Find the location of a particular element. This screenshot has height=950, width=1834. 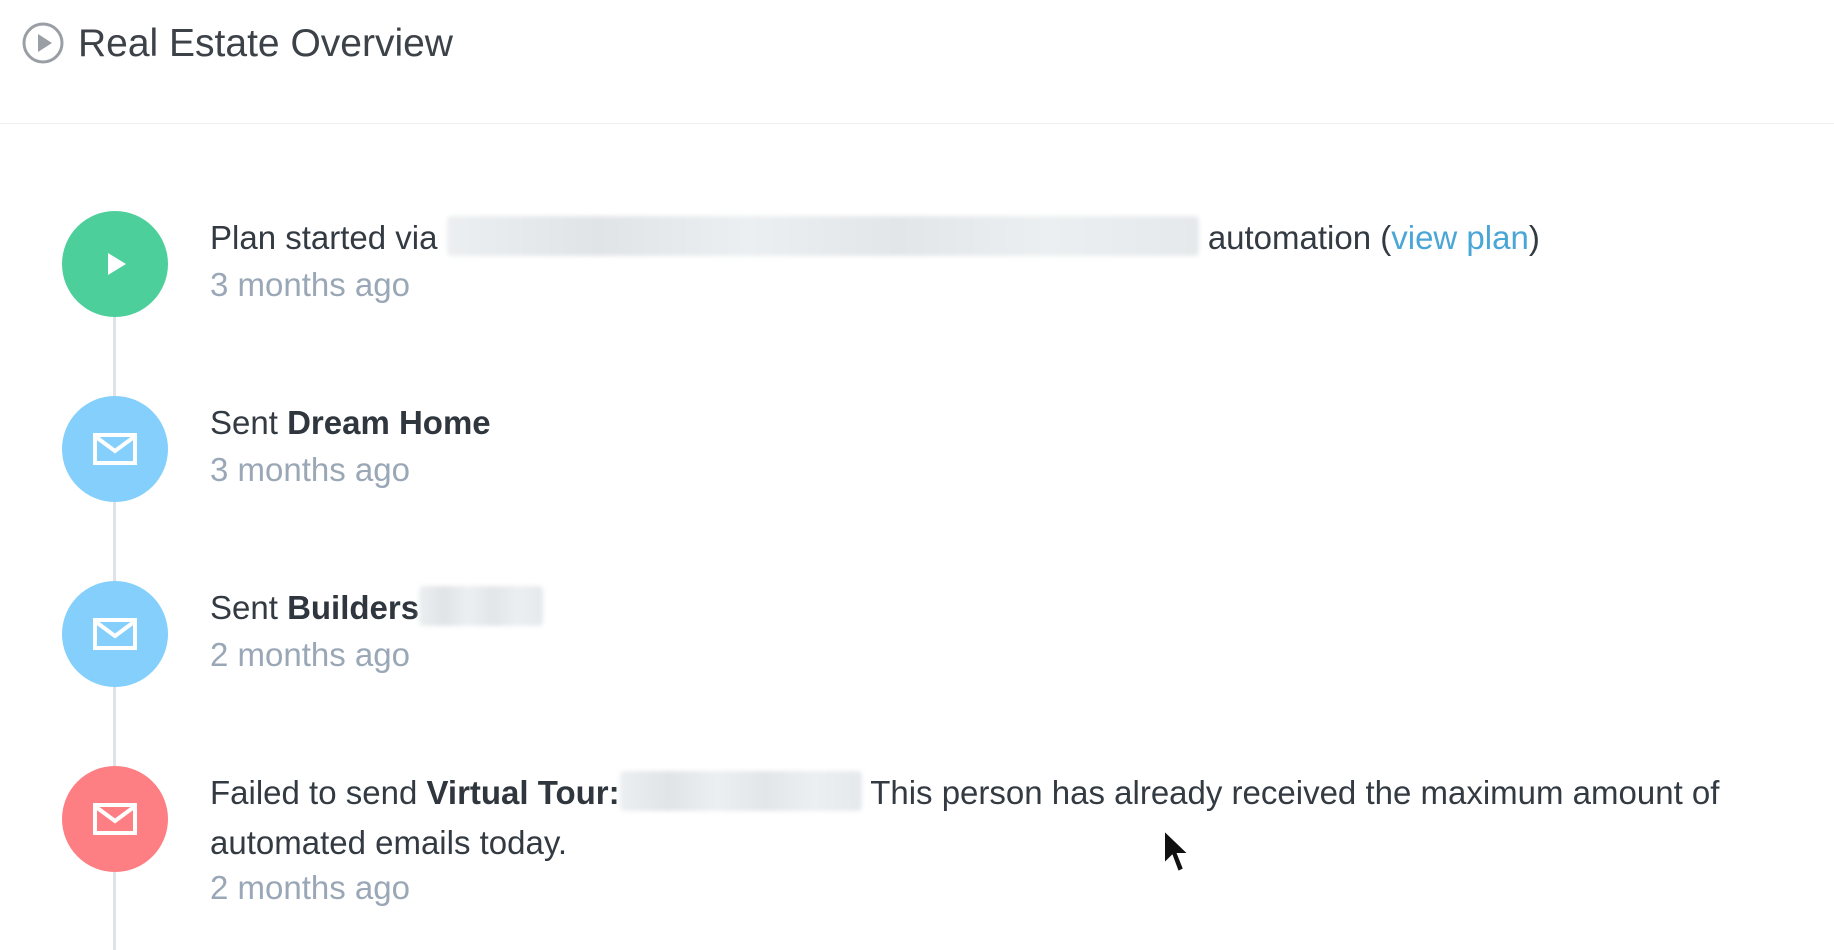

event-prefix: Failed to send is located at coordinates (314, 792).